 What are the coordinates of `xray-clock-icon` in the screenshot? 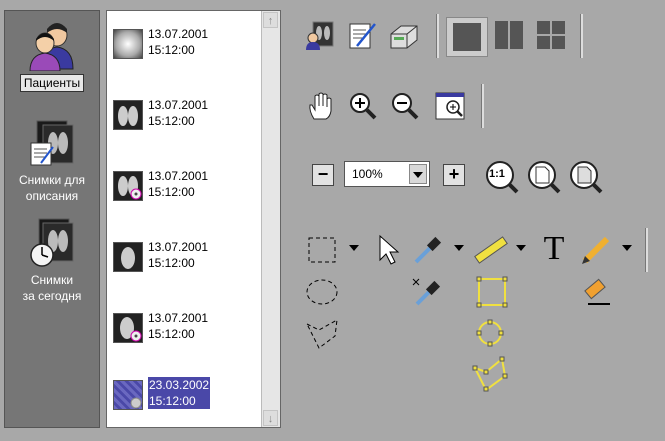 It's located at (52, 242).